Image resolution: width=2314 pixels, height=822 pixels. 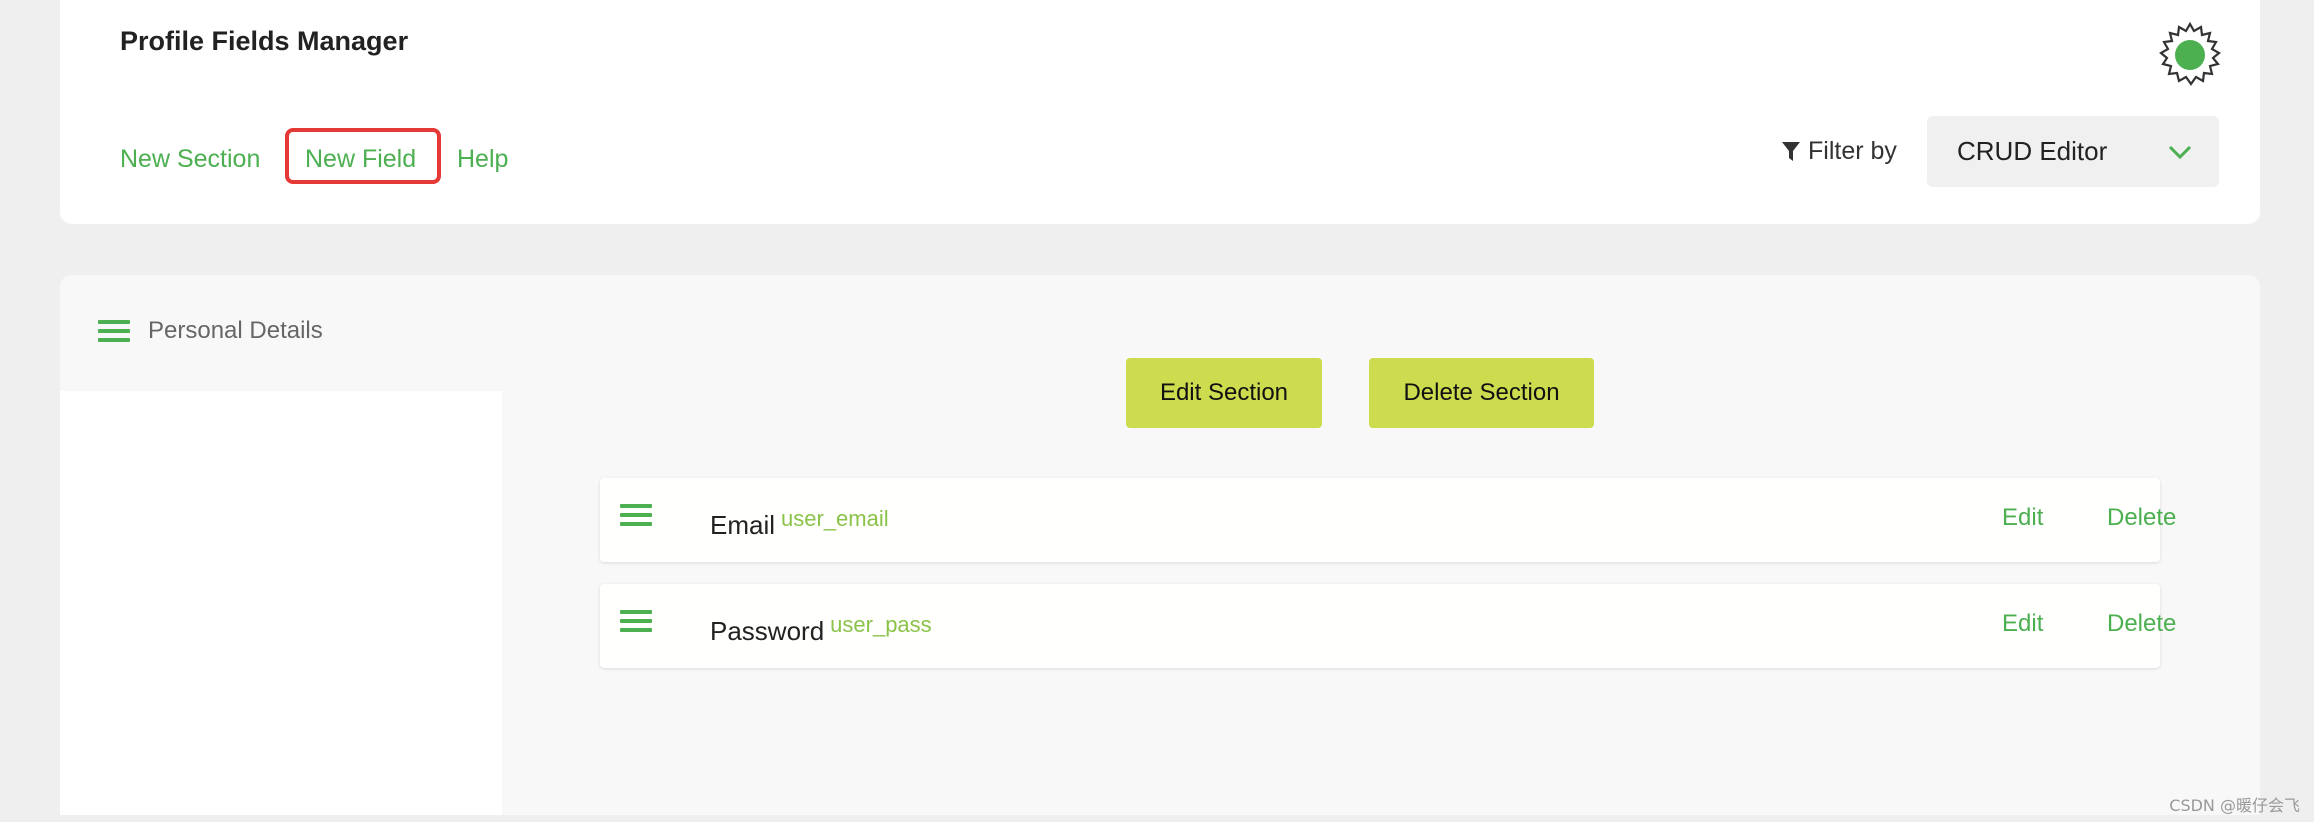 What do you see at coordinates (2234, 805) in the screenshot?
I see `watermark: CSDN @暖仔会飞` at bounding box center [2234, 805].